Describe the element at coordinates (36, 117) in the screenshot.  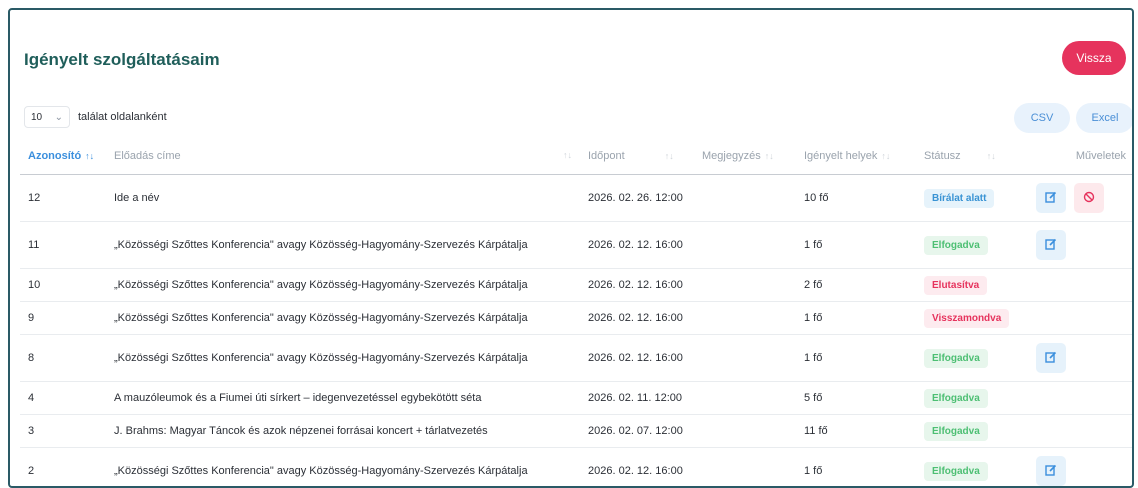
I see `page-size-value: 10` at that location.